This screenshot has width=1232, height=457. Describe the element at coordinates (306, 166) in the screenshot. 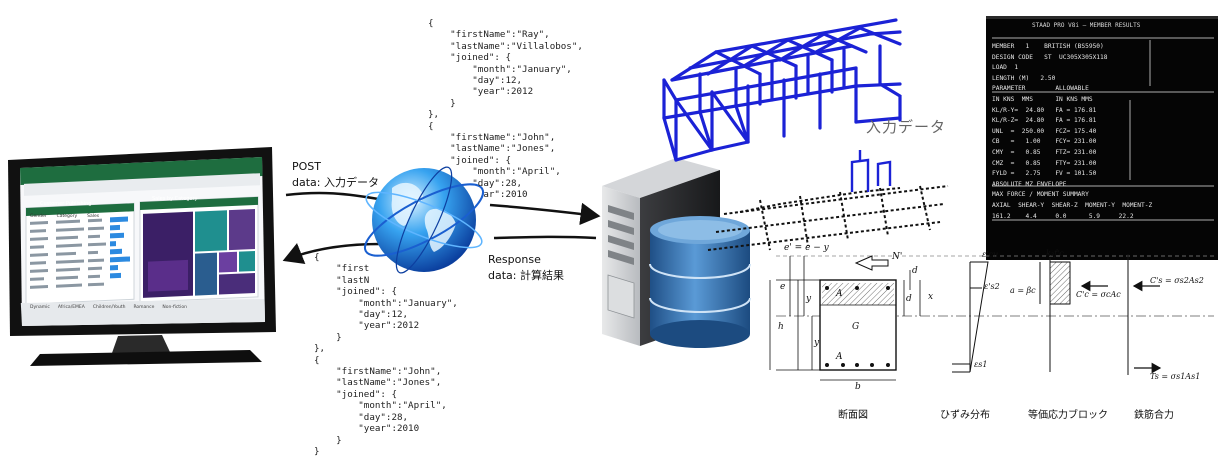

I see `request-method: POST` at that location.